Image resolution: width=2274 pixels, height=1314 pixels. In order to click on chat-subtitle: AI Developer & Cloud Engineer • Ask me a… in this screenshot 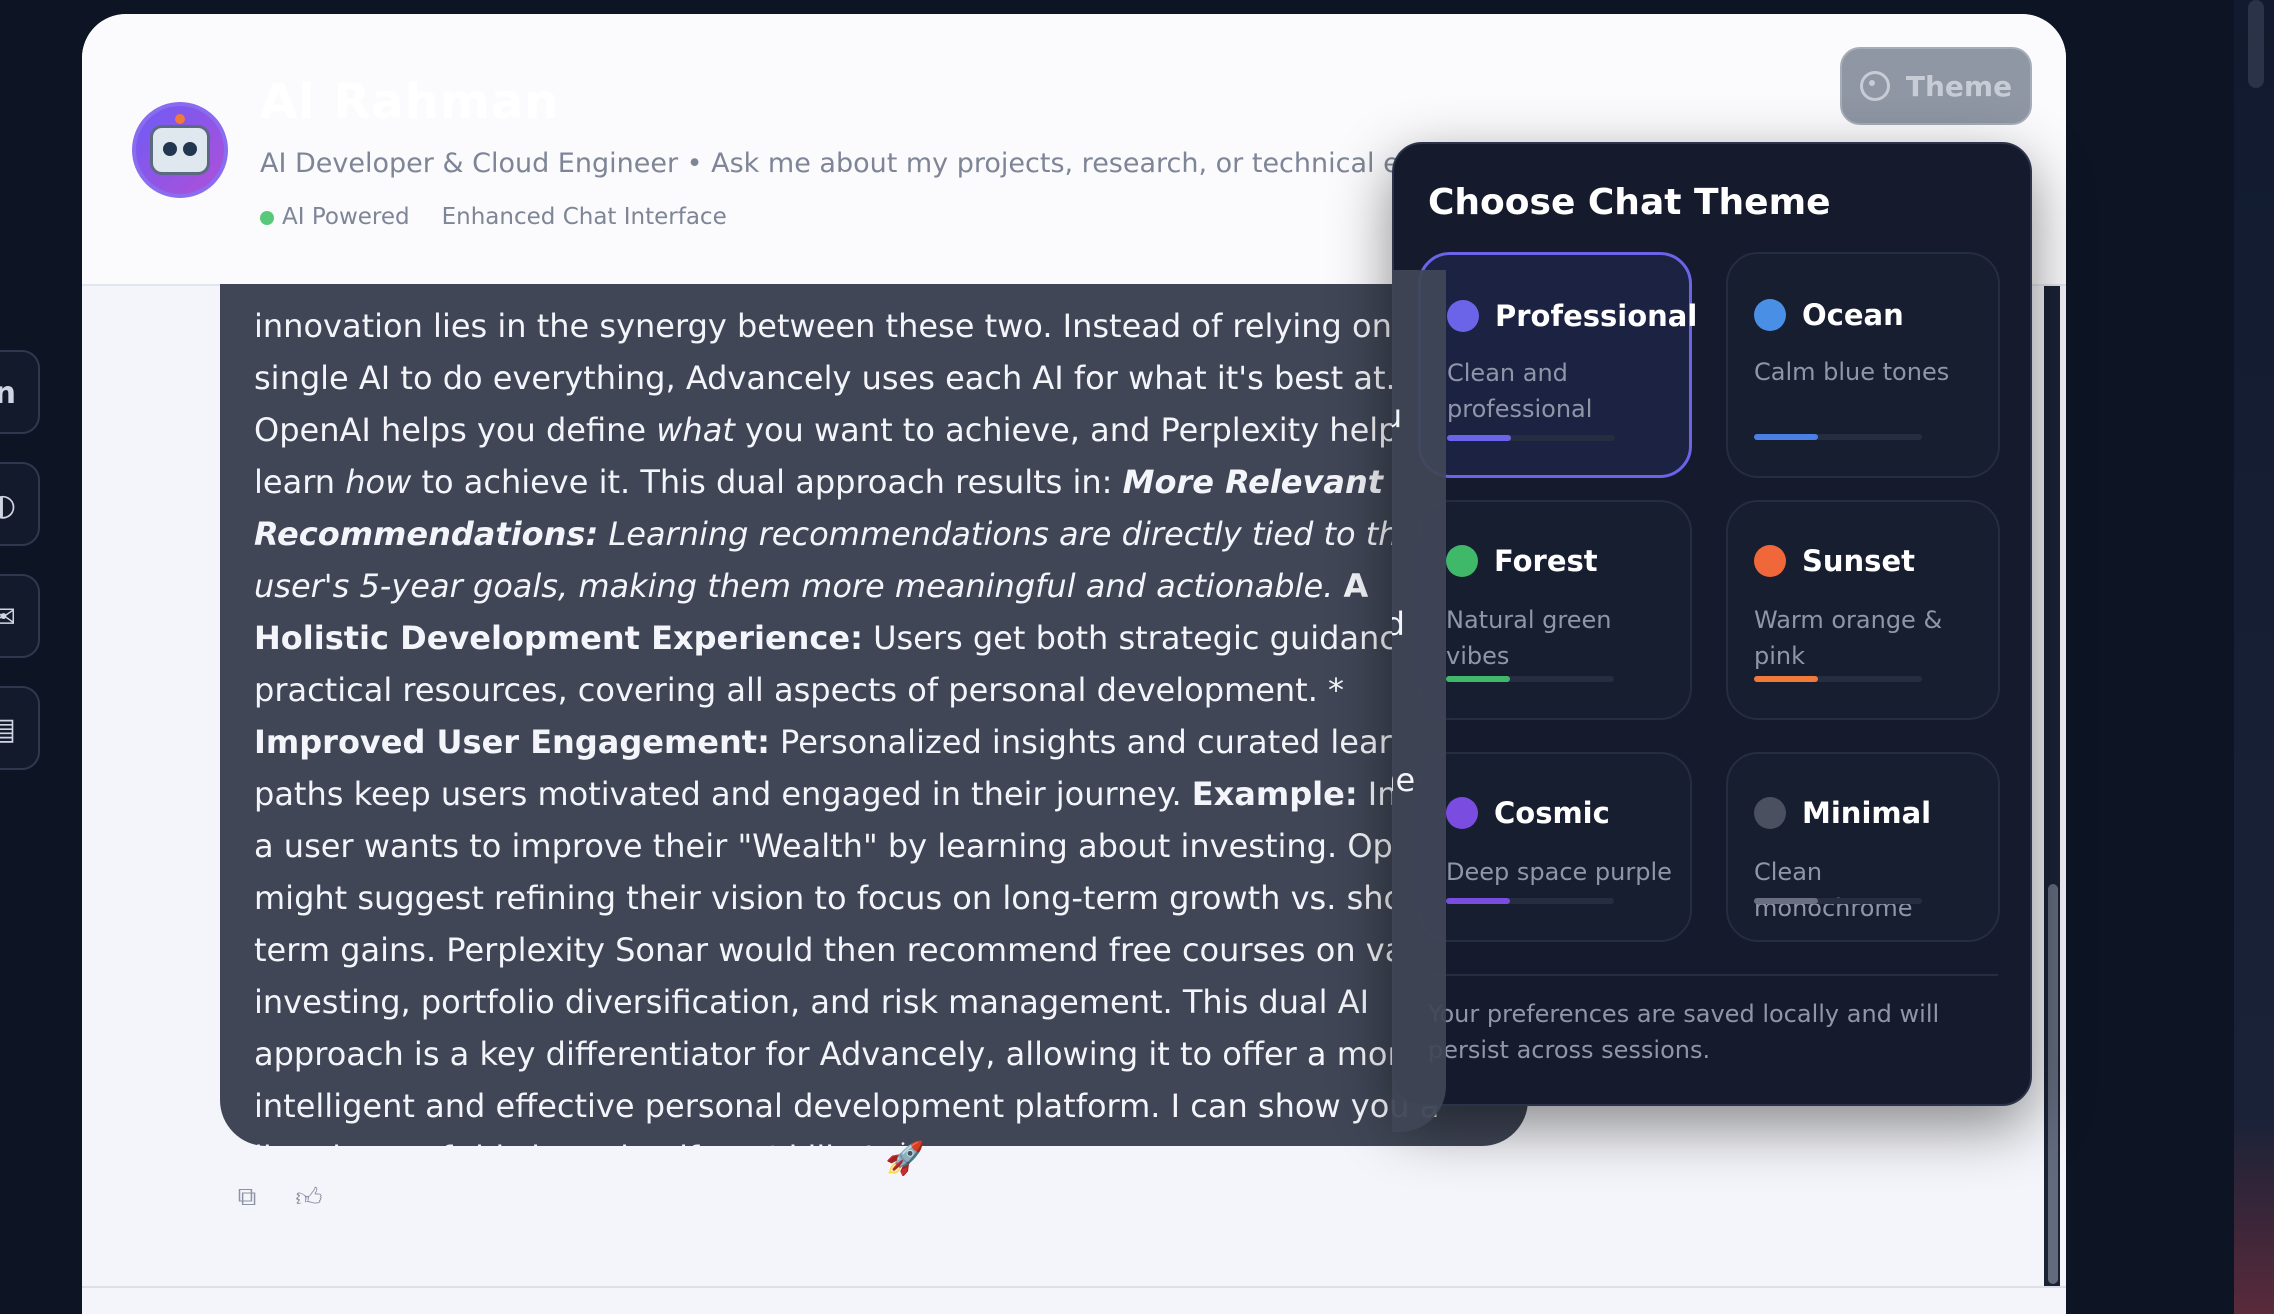, I will do `click(846, 163)`.